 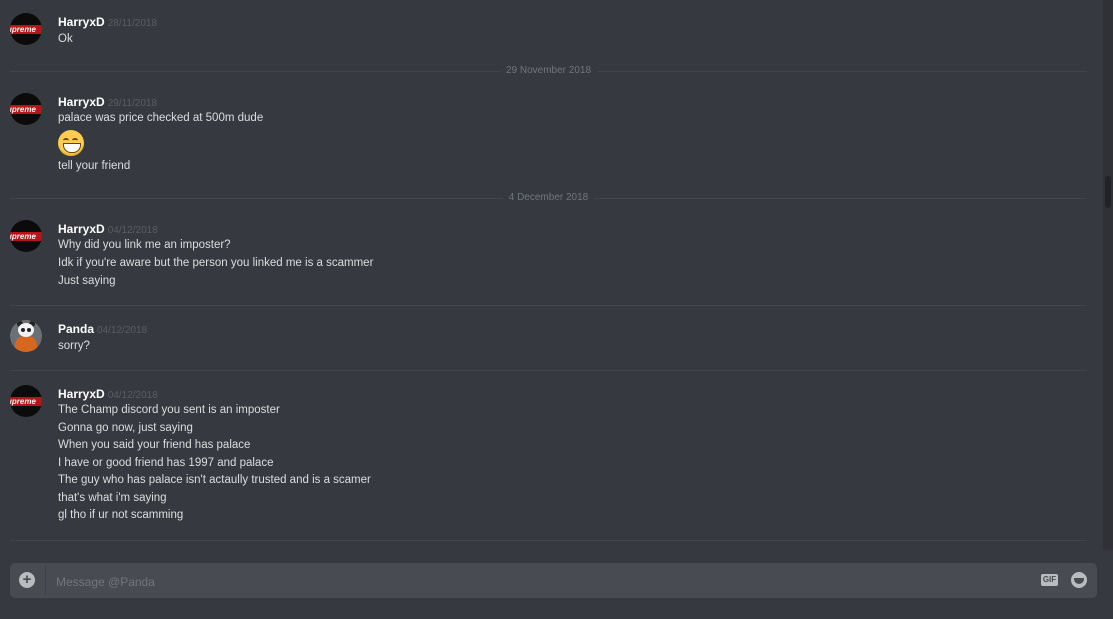 I want to click on date-divider: 4 December 2018, so click(x=548, y=197).